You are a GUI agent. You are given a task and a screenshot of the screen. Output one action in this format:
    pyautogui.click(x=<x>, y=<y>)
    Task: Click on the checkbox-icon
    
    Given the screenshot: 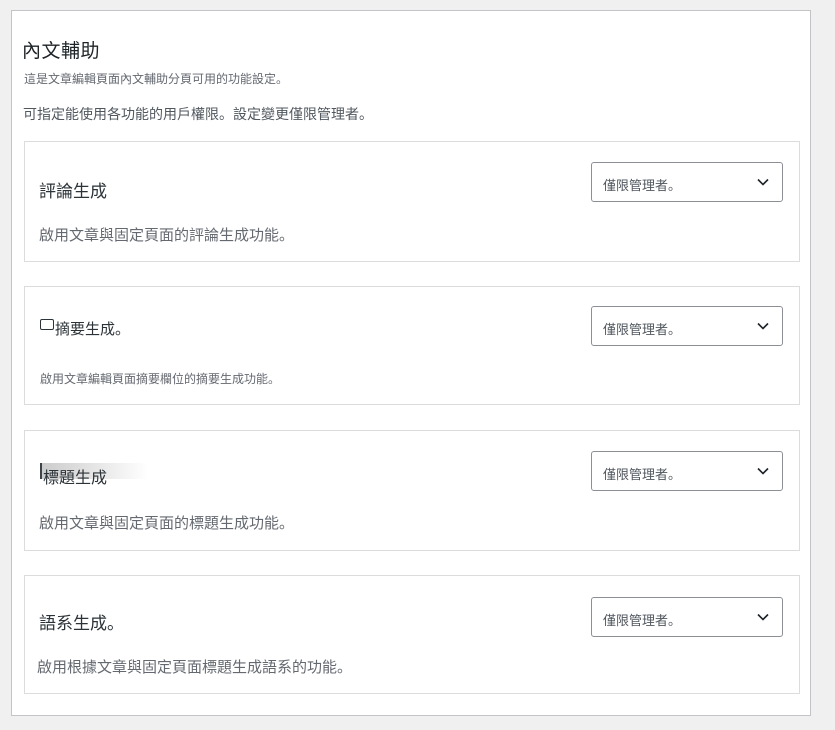 What is the action you would take?
    pyautogui.click(x=47, y=324)
    